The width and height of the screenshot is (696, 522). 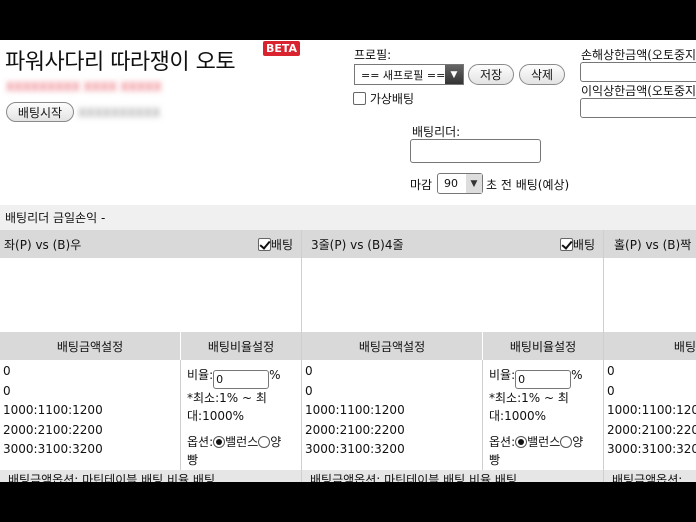 What do you see at coordinates (460, 183) in the screenshot?
I see `deadline-select: 90 ▼` at bounding box center [460, 183].